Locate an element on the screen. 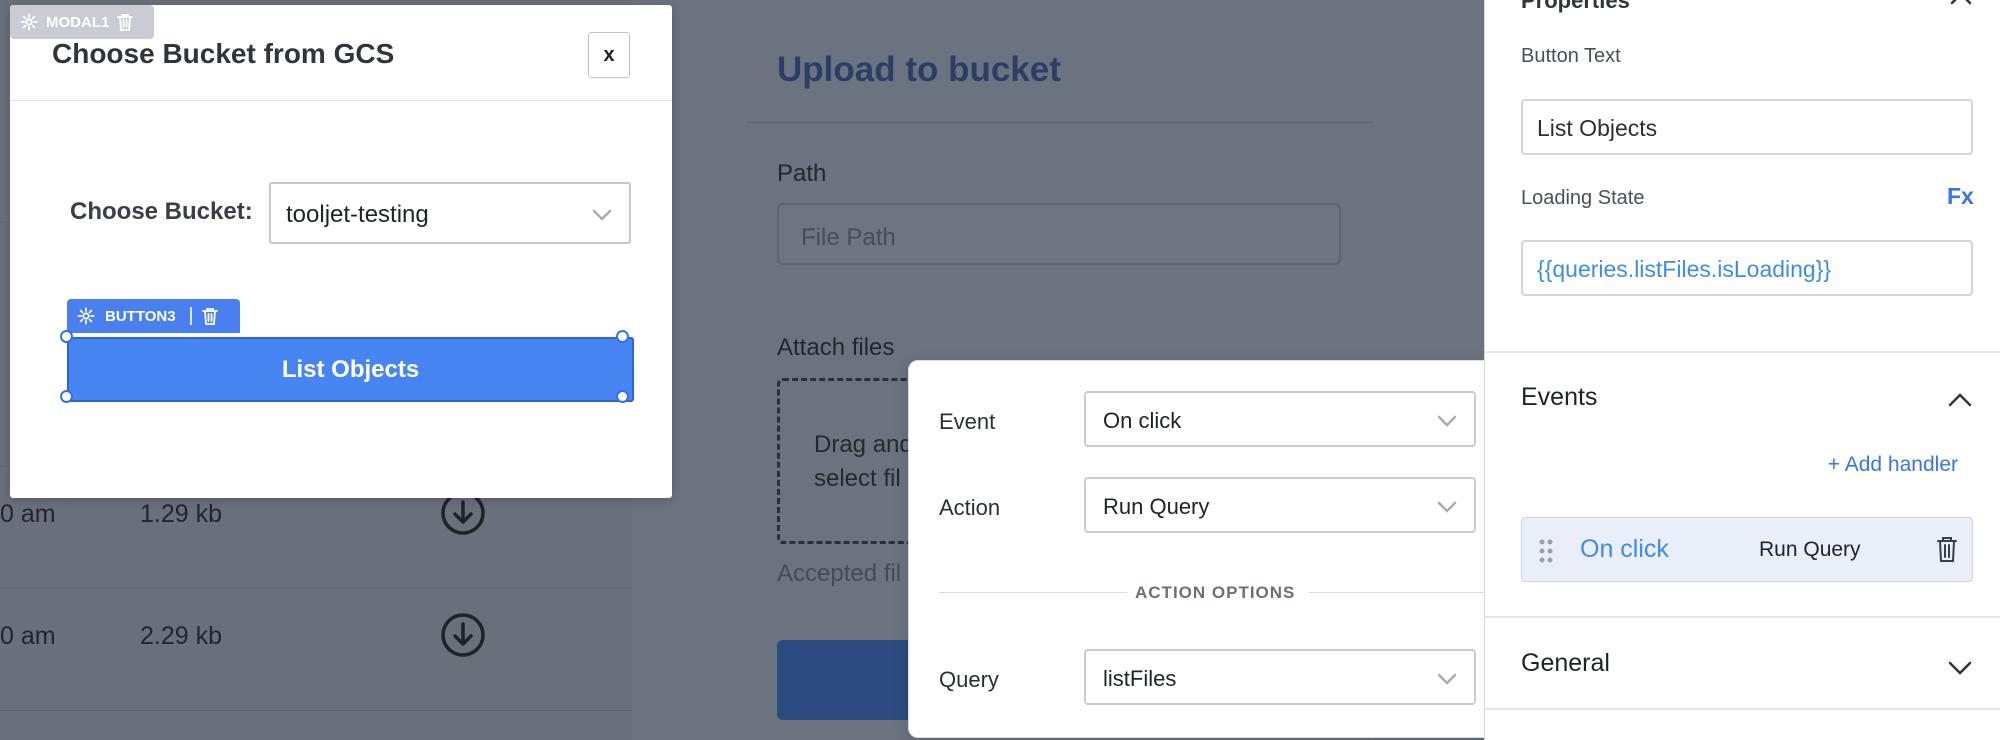  table-cell-size: 2.29 kb is located at coordinates (181, 636).